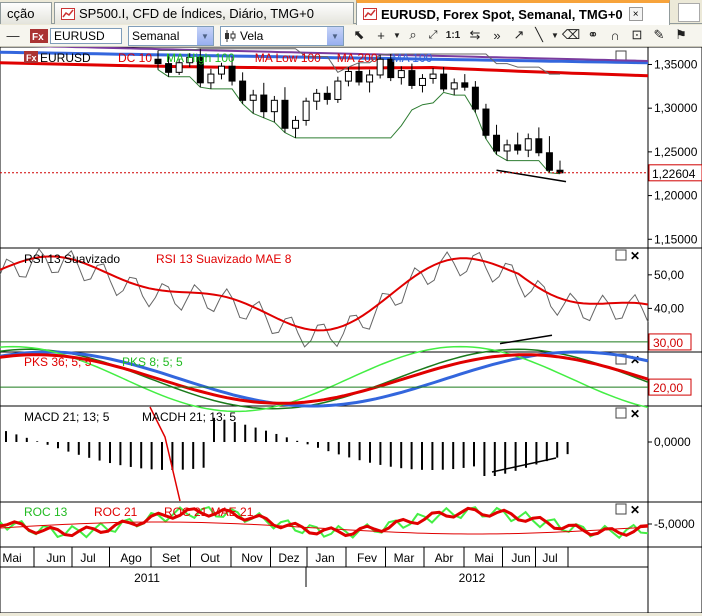 The height and width of the screenshot is (616, 702). Describe the element at coordinates (453, 35) in the screenshot. I see `one-to-one-icon: 1:1` at that location.